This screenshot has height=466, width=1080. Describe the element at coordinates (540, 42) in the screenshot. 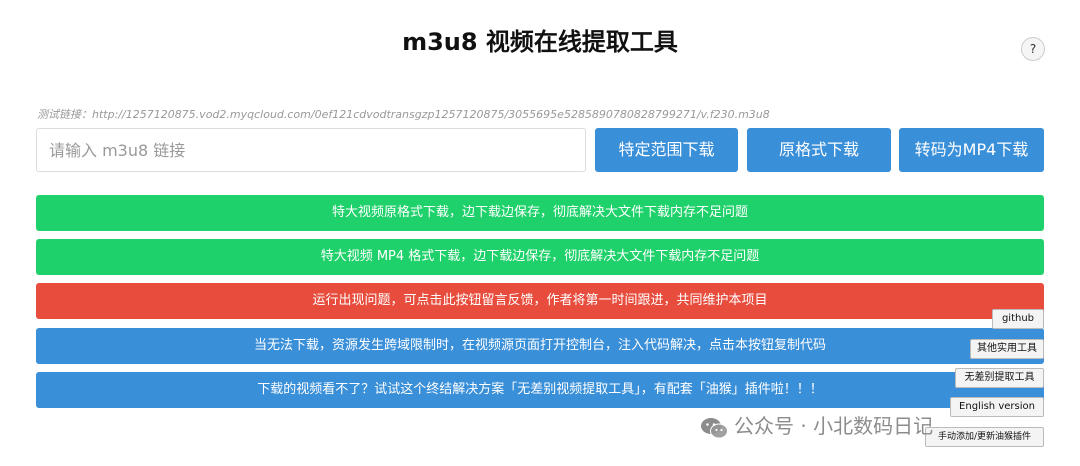

I see `page-title: m3u8 视频在线提取工具` at that location.